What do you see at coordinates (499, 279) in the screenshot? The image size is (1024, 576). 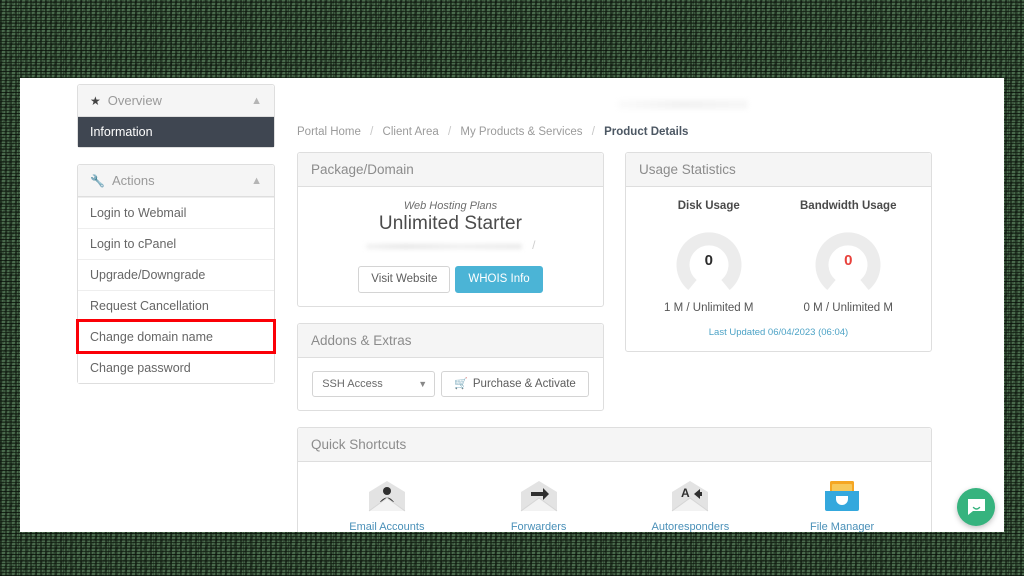 I see `whois-info-button: WHOIS Info` at bounding box center [499, 279].